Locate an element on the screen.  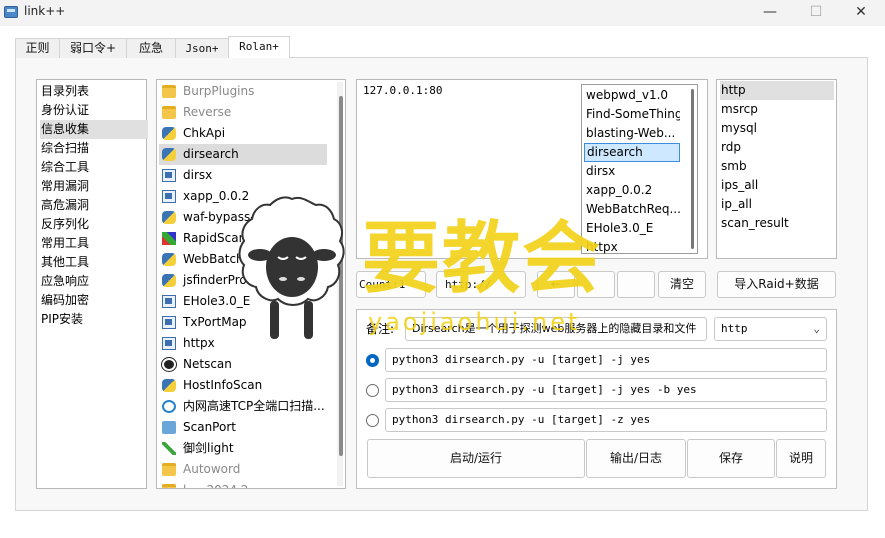
category-item: 身份认证 is located at coordinates (94, 110).